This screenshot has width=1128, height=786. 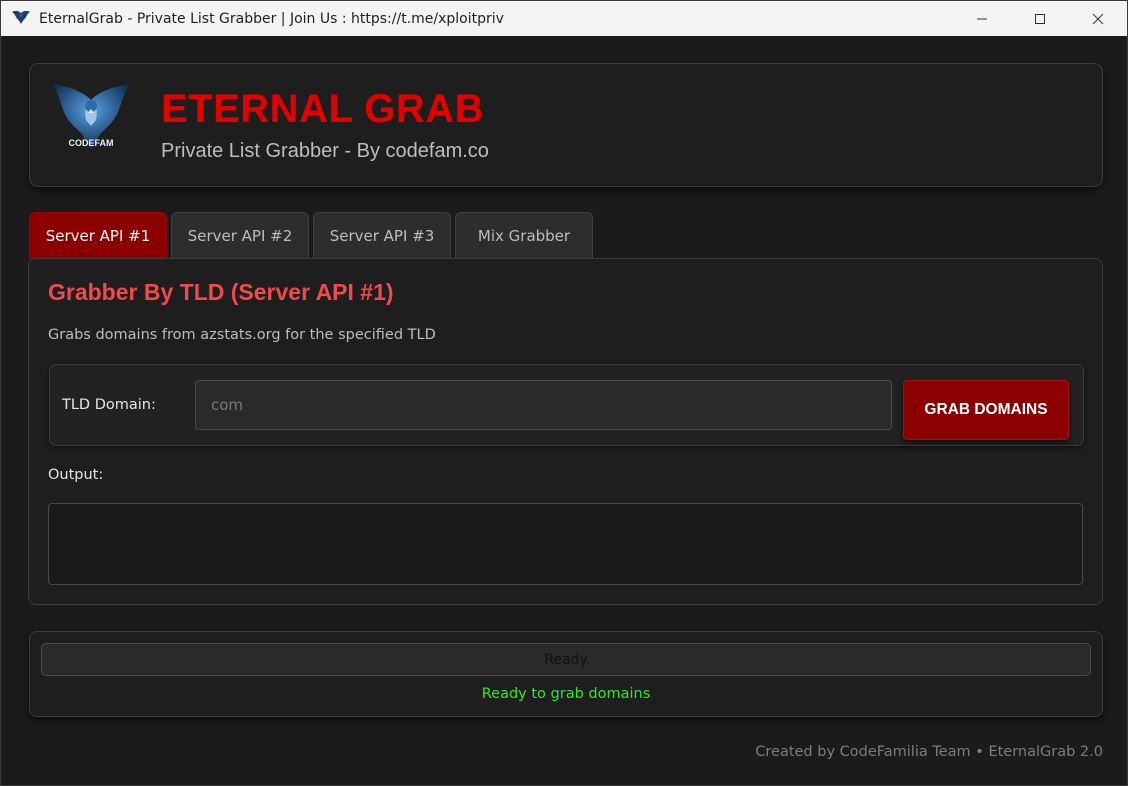 I want to click on tld-input, so click(x=543, y=405).